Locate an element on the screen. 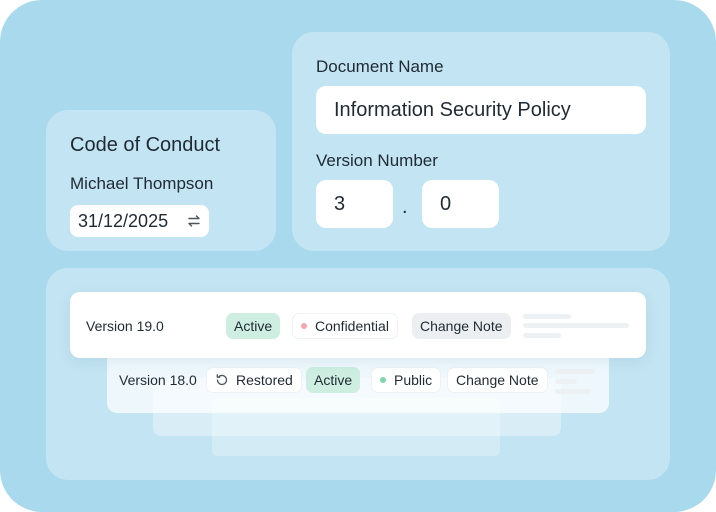 The height and width of the screenshot is (512, 716). swap-arrows-icon is located at coordinates (194, 221).